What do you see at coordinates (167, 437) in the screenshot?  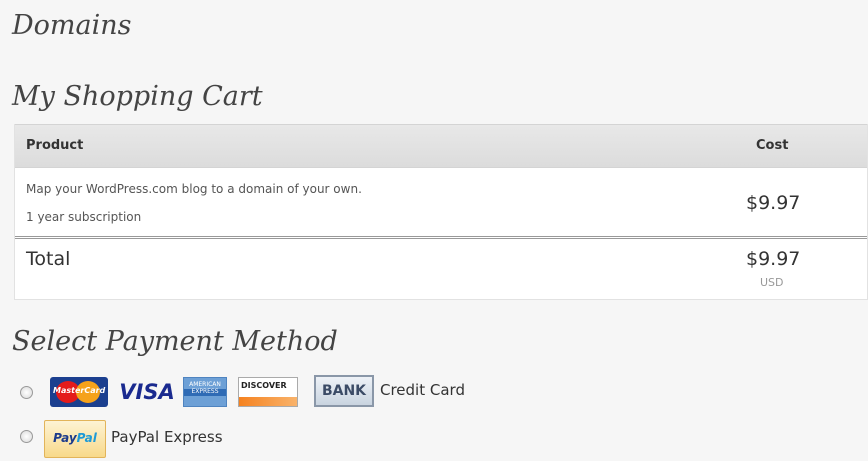 I see `paypal-express-label: PayPal Express` at bounding box center [167, 437].